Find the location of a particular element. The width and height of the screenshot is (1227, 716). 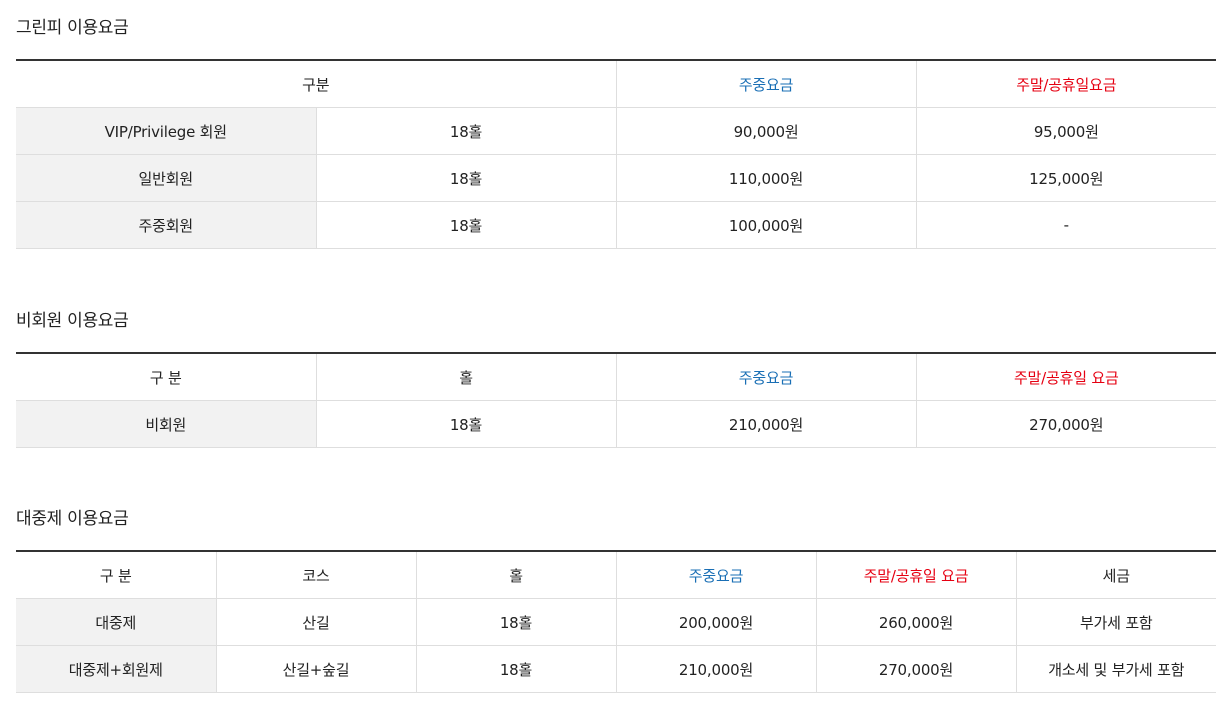

weekend-fee: - is located at coordinates (1066, 225).